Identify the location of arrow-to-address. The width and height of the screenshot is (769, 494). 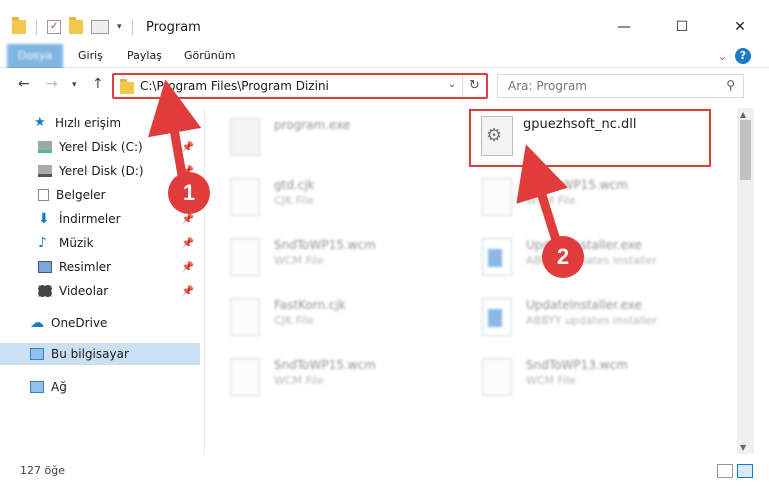
(175, 127).